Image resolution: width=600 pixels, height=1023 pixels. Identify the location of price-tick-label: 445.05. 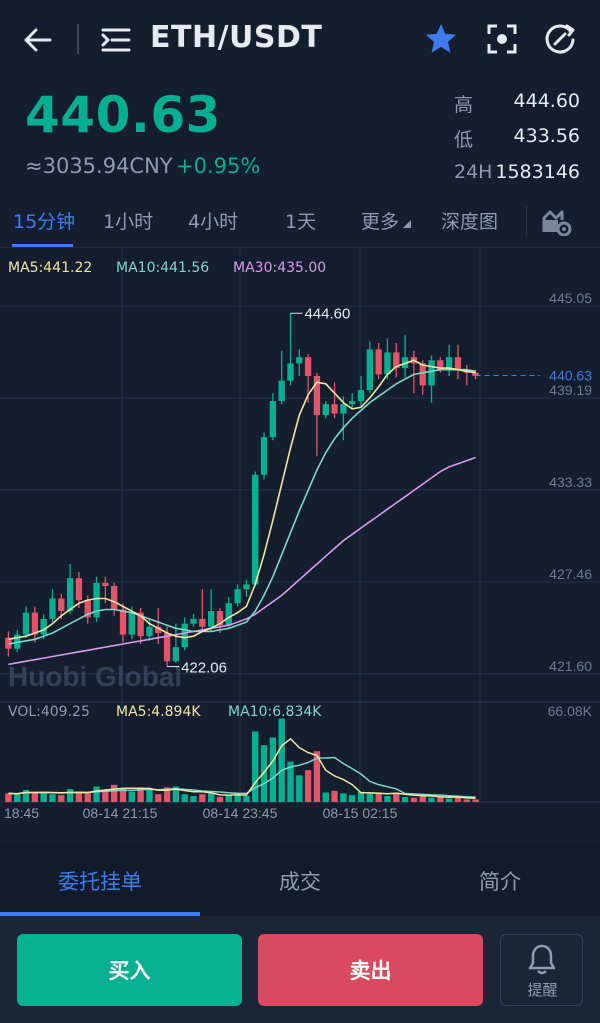
(570, 298).